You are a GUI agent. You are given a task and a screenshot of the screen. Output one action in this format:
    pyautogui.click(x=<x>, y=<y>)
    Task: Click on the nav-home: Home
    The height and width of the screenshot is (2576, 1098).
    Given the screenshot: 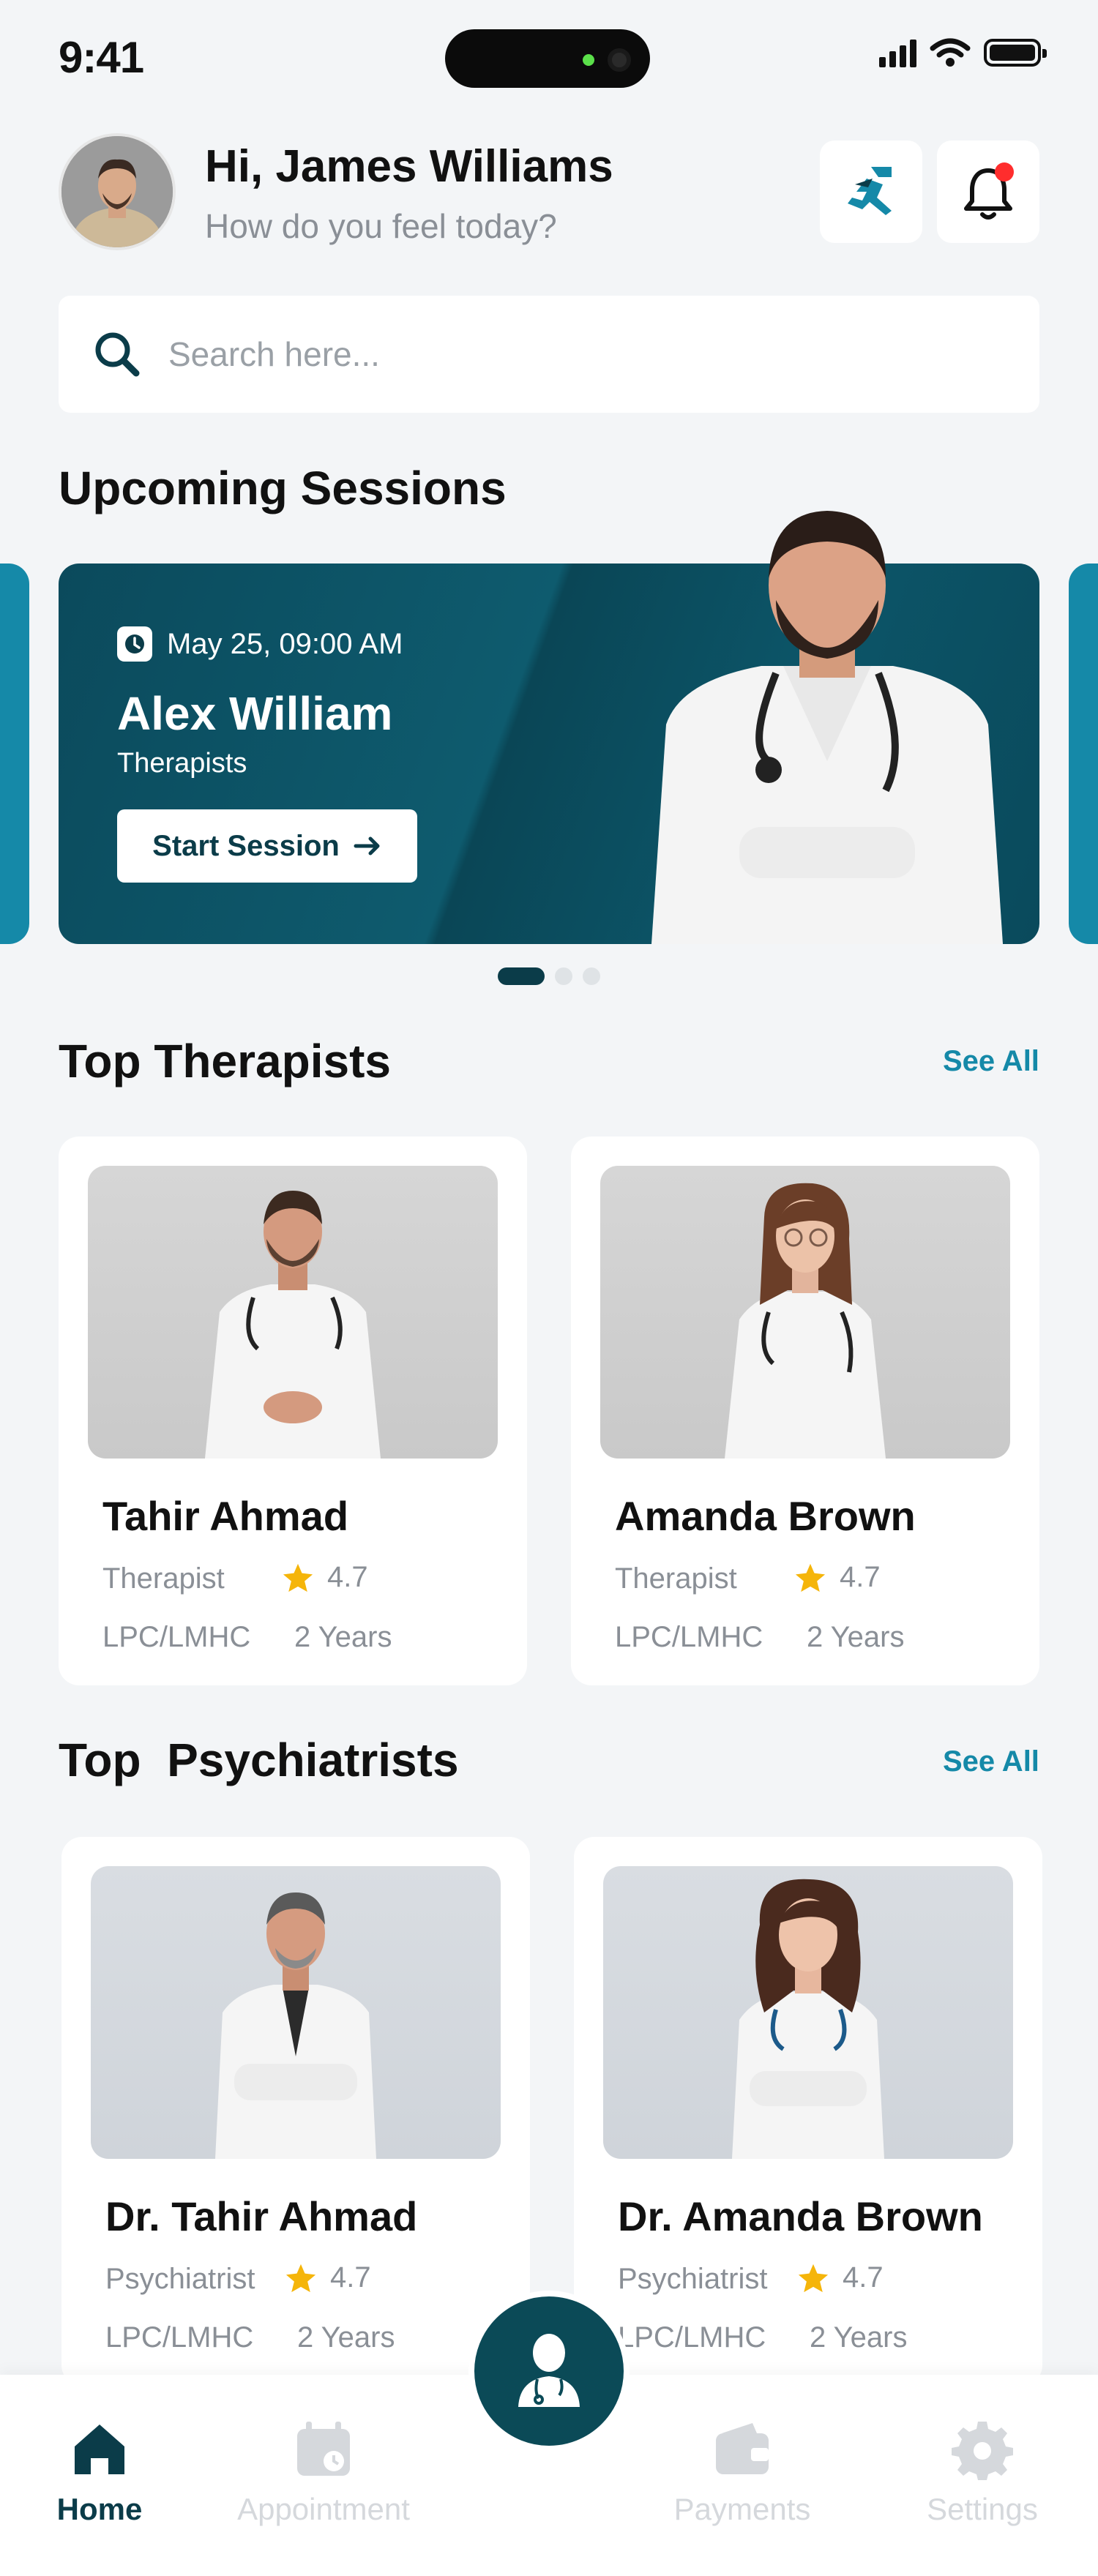 What is the action you would take?
    pyautogui.click(x=99, y=2473)
    